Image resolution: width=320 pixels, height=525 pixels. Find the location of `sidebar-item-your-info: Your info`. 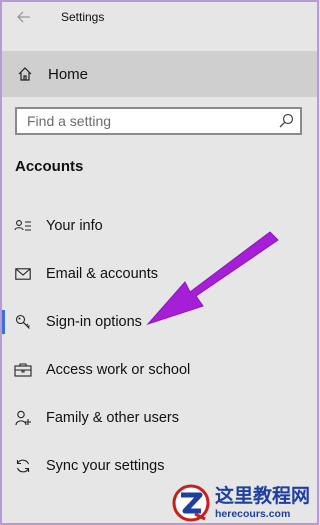

sidebar-item-your-info: Your info is located at coordinates (159, 226).